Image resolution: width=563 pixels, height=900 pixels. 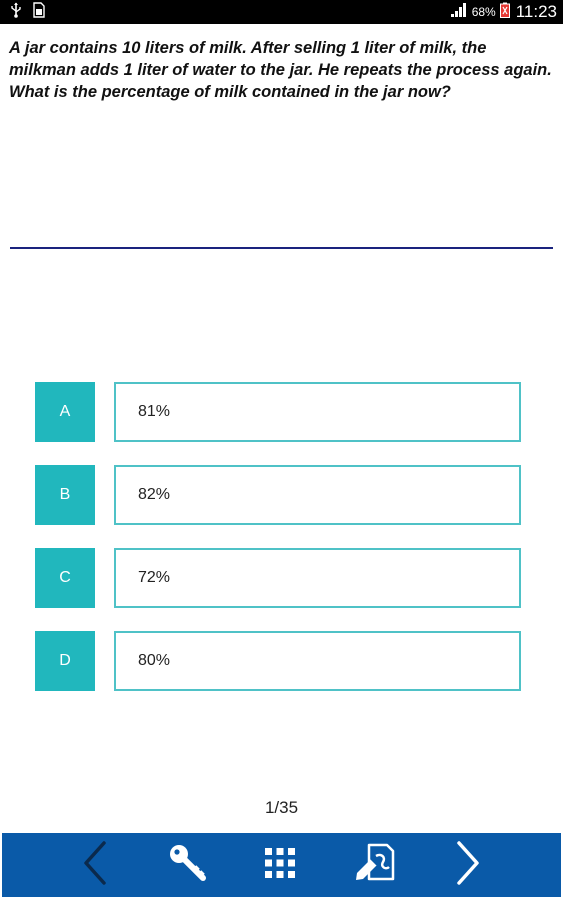 I want to click on status-right: 68% 11:23, so click(x=503, y=12).